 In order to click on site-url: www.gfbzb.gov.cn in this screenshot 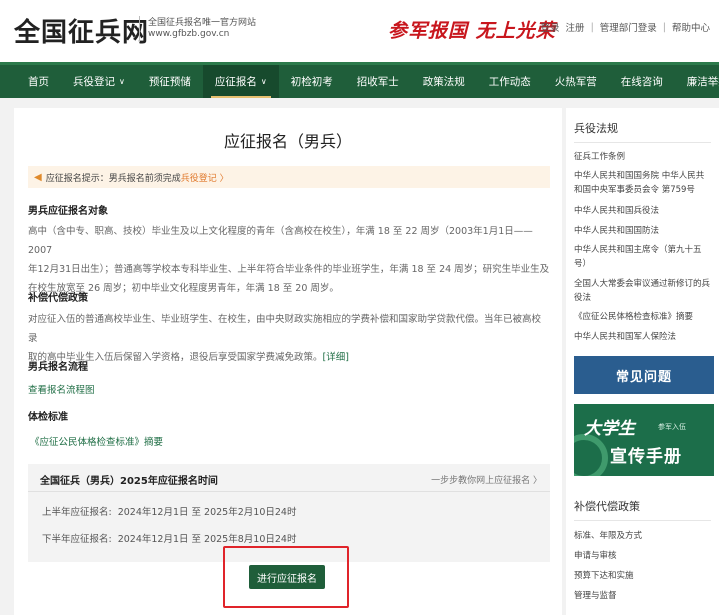, I will do `click(189, 34)`.